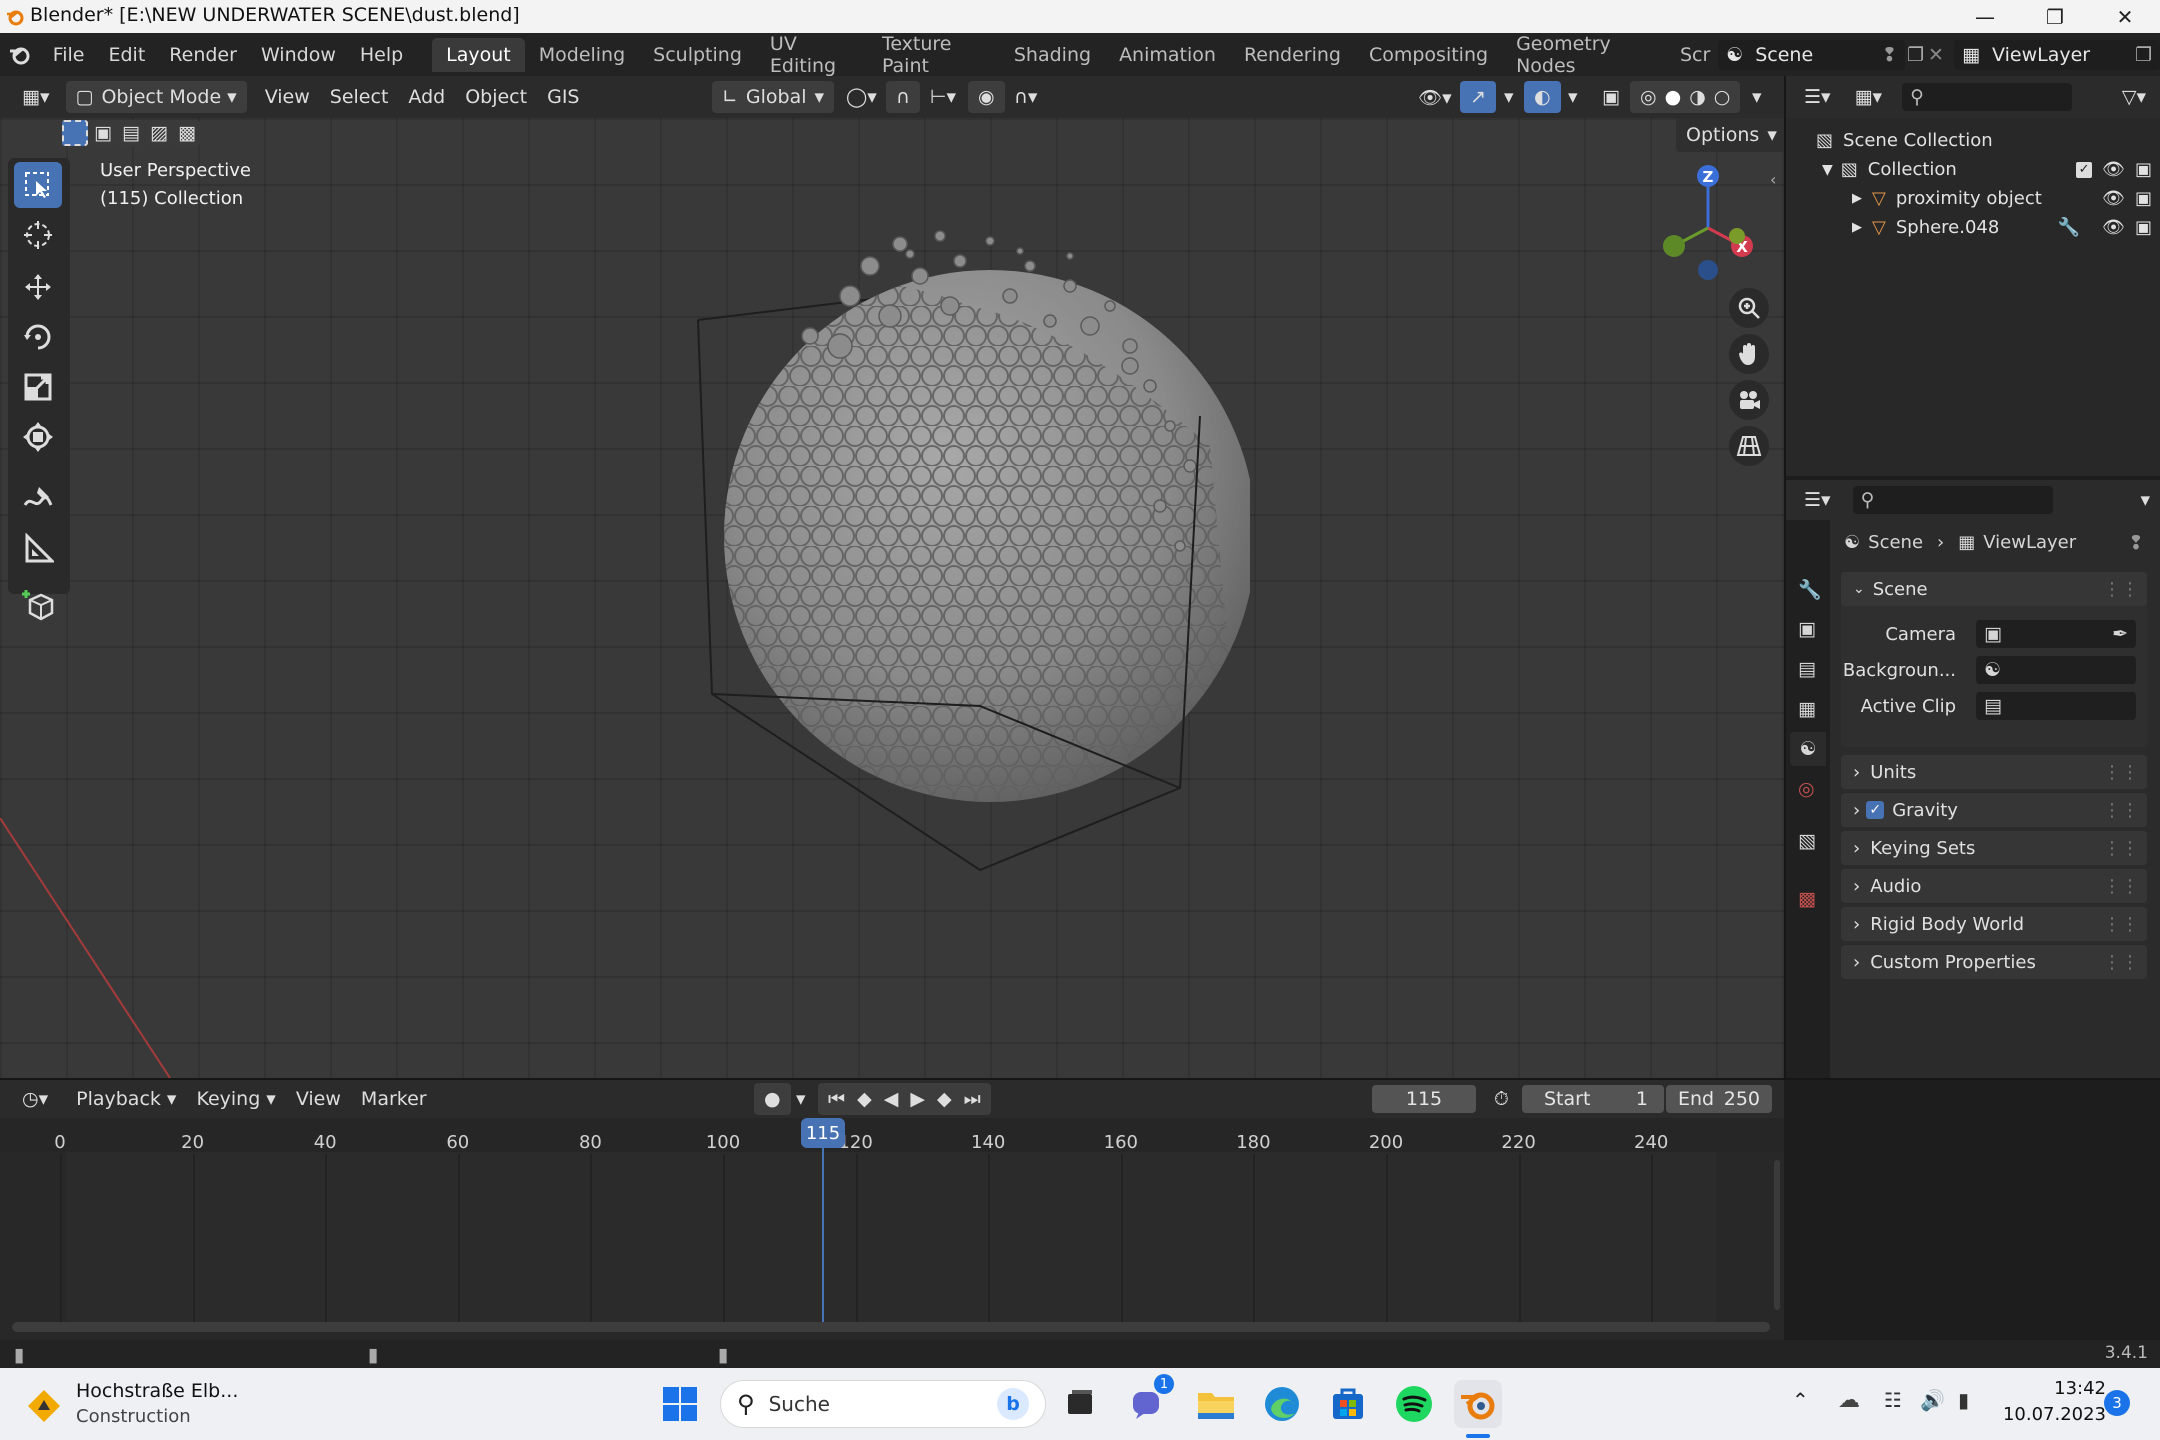 The width and height of the screenshot is (2160, 1440). Describe the element at coordinates (126, 1099) in the screenshot. I see `menu-playback: Playback ▾` at that location.